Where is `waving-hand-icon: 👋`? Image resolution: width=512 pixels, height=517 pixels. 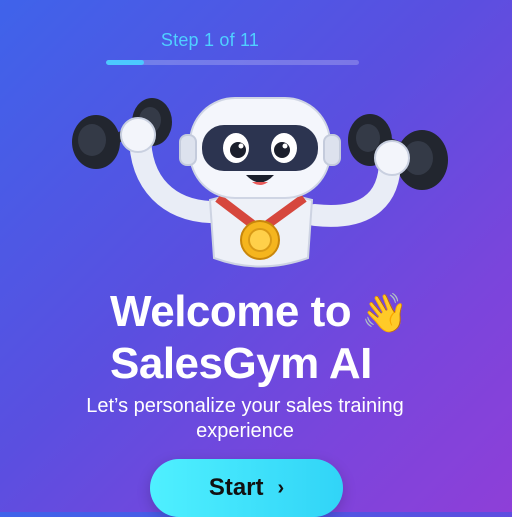
waving-hand-icon: 👋 is located at coordinates (384, 314).